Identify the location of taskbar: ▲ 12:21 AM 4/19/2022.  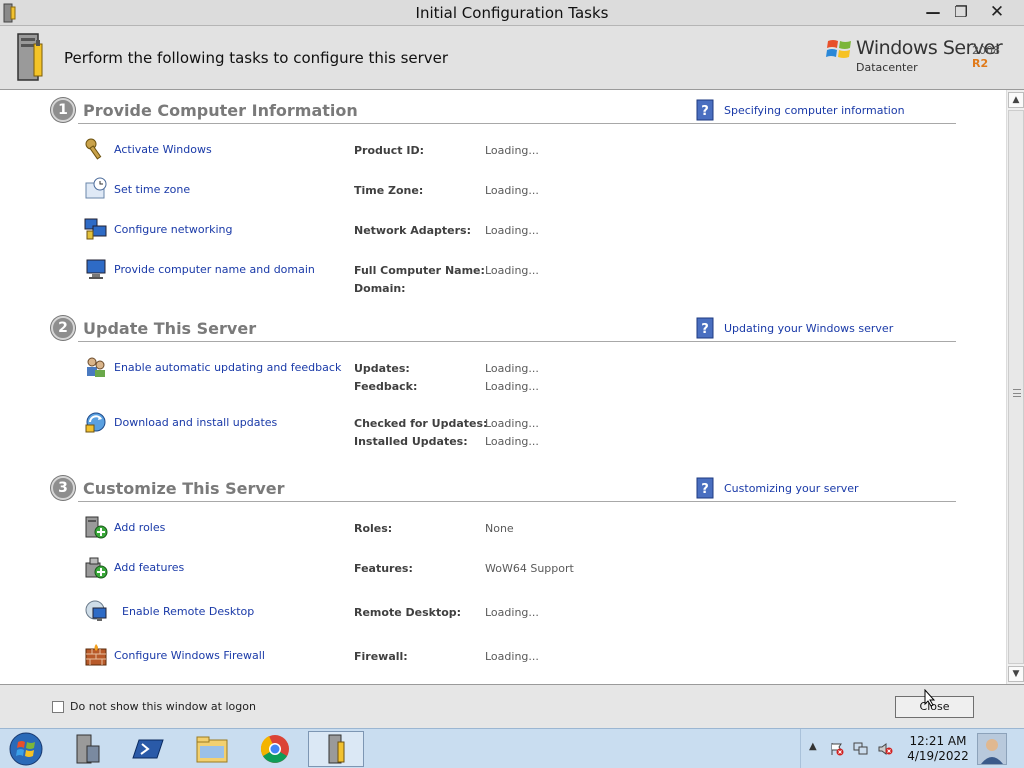
(512, 748).